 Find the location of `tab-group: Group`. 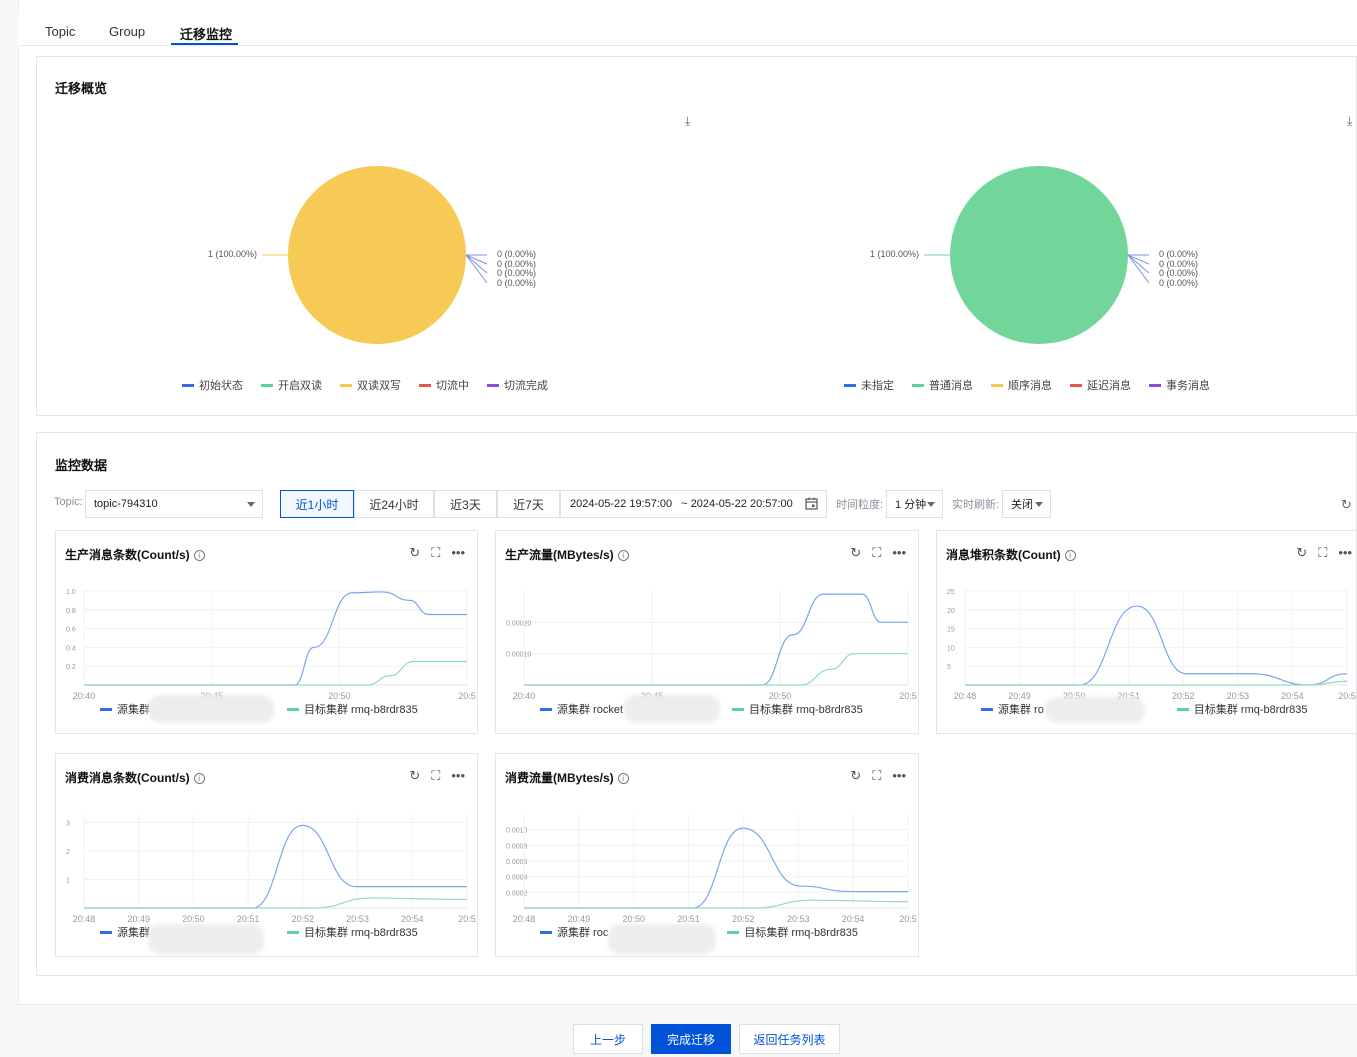

tab-group: Group is located at coordinates (127, 31).